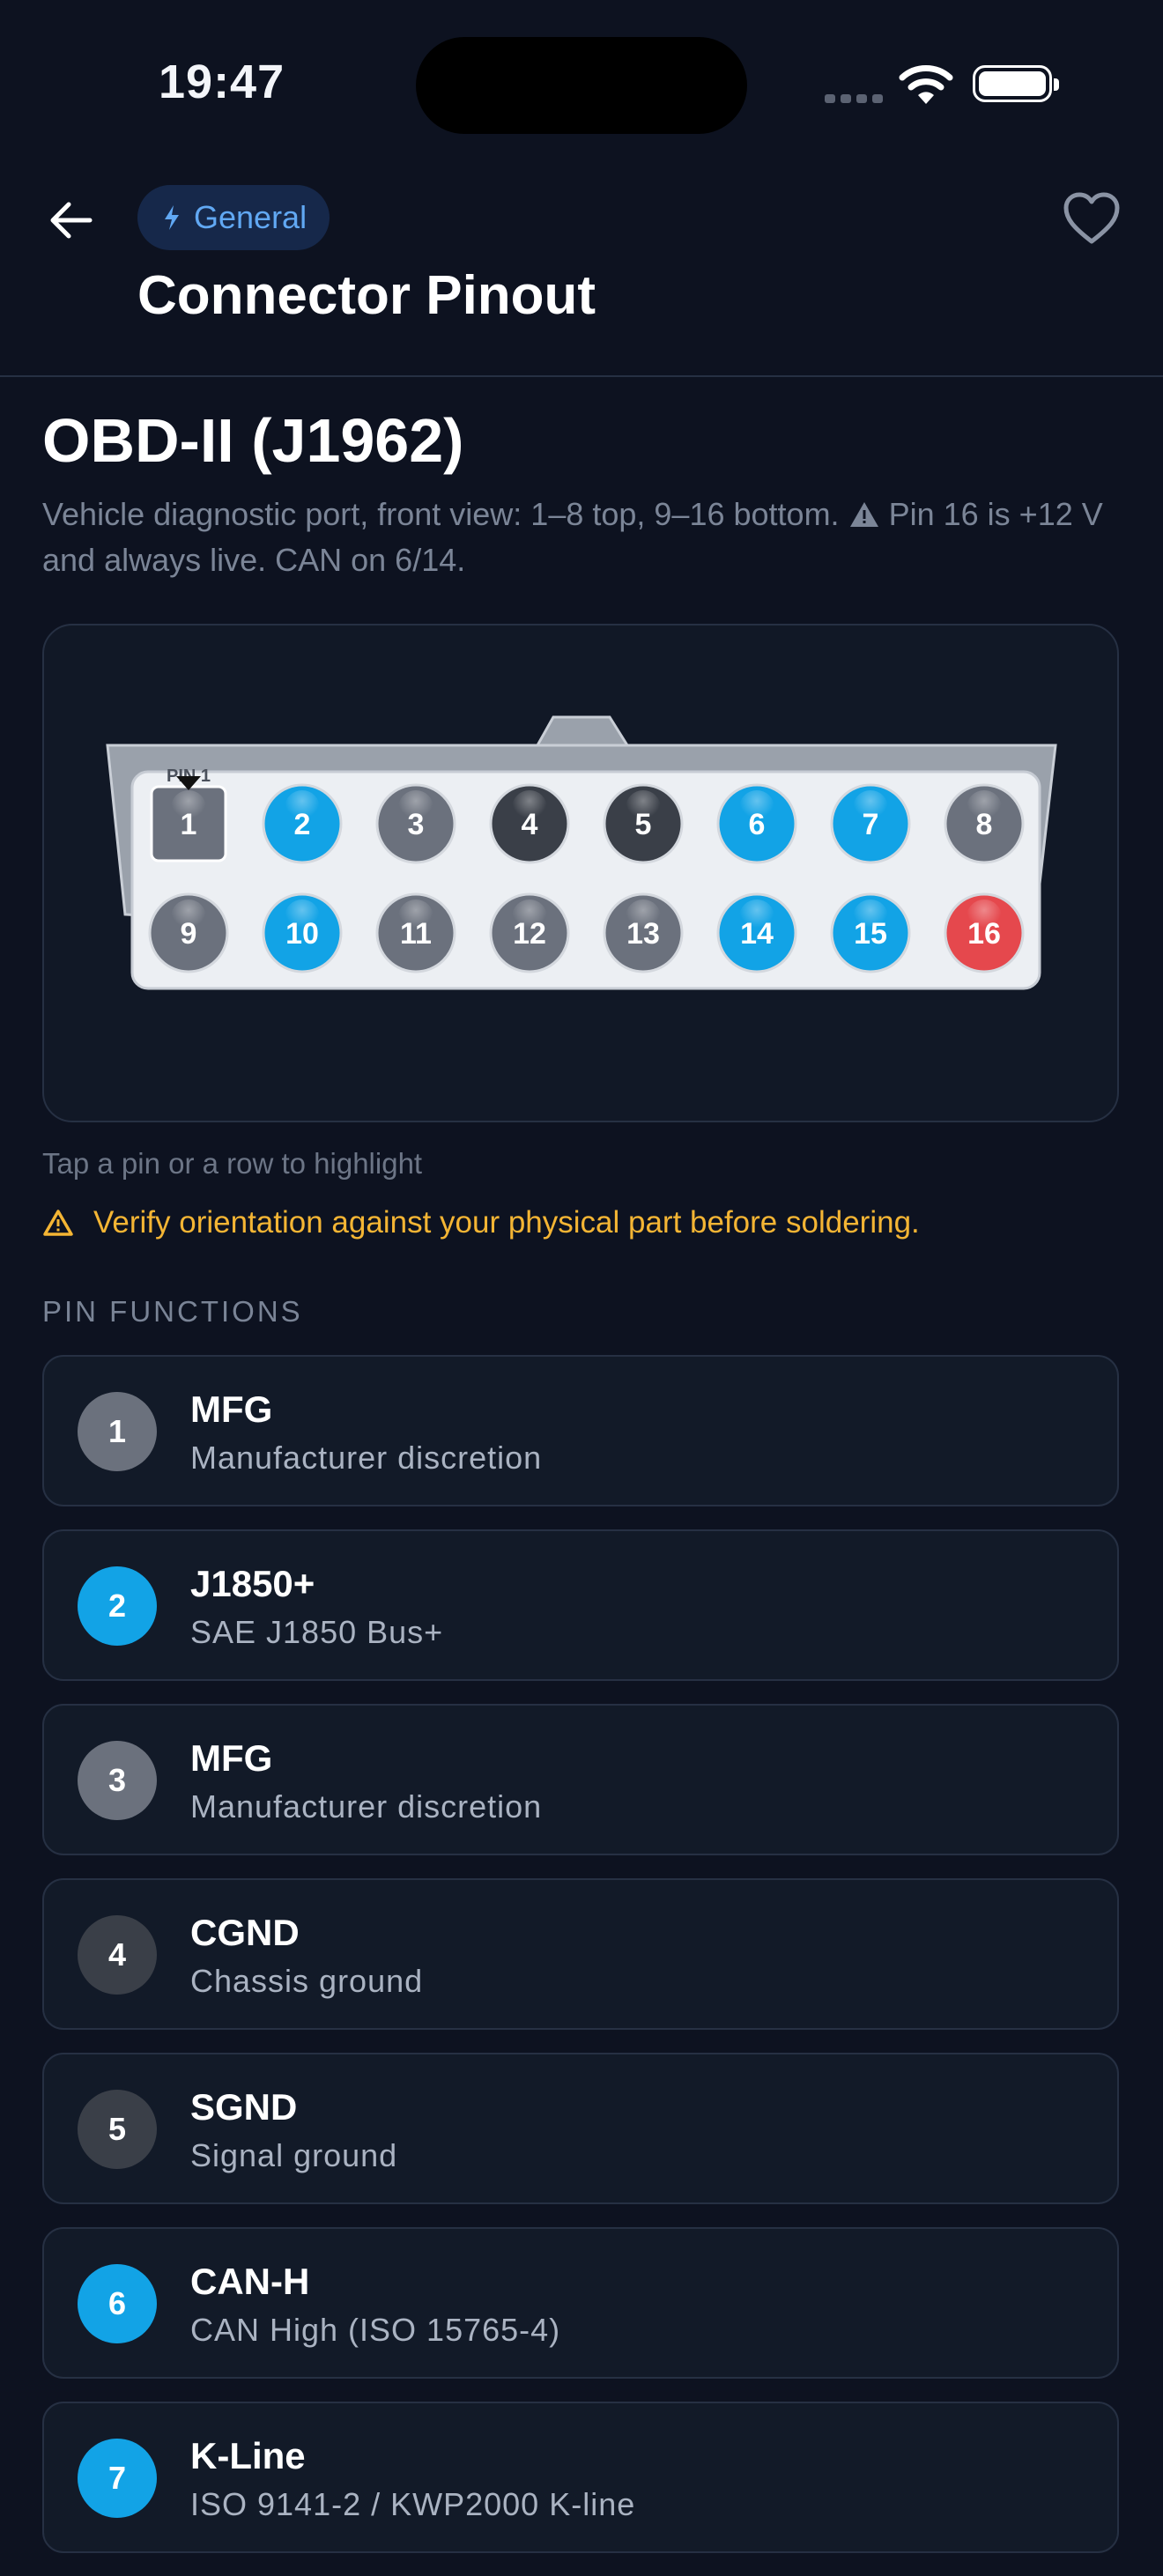 This screenshot has width=1163, height=2576. What do you see at coordinates (580, 2478) in the screenshot?
I see `pin-function-row: 7 K-Line ISO 9141-2 / KWP2000 K-line` at bounding box center [580, 2478].